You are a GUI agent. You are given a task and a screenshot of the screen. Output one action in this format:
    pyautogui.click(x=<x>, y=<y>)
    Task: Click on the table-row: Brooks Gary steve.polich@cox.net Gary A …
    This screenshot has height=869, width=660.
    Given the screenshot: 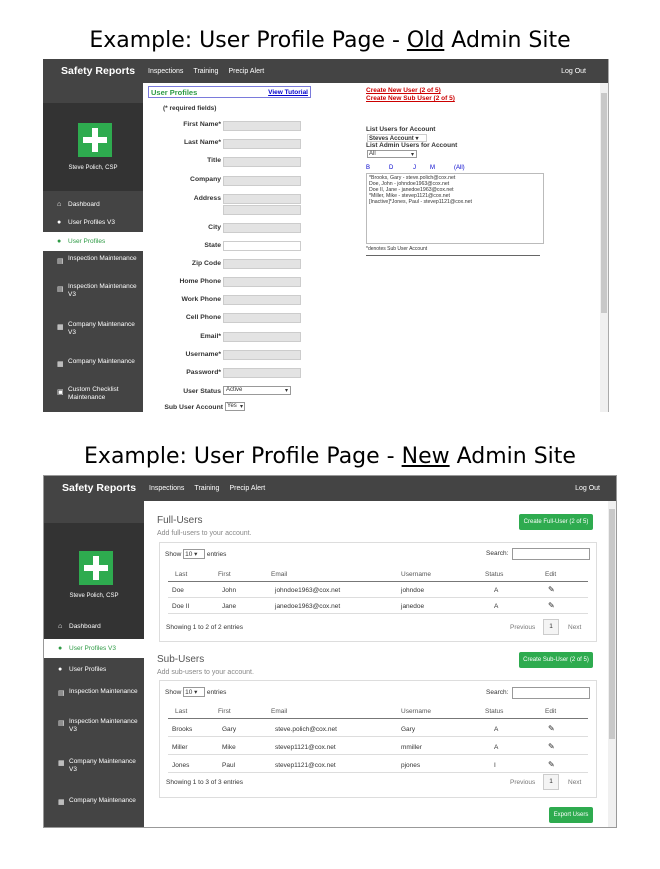 What is the action you would take?
    pyautogui.click(x=378, y=729)
    